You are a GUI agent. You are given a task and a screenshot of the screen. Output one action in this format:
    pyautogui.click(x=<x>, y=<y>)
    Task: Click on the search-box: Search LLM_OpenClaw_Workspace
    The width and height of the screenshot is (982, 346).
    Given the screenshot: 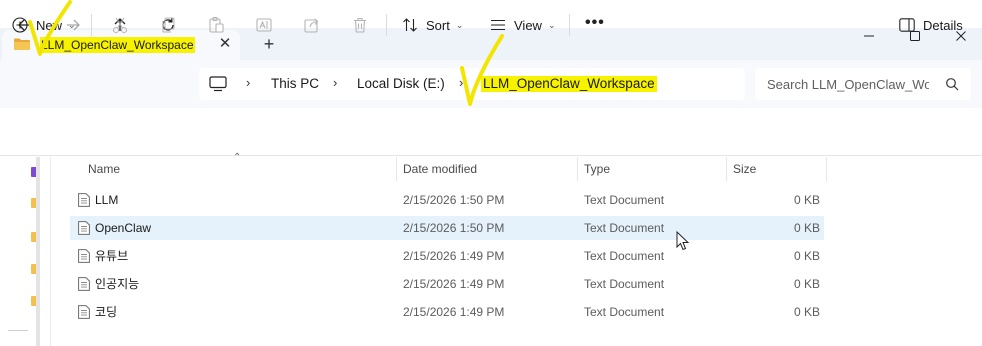 What is the action you would take?
    pyautogui.click(x=863, y=84)
    